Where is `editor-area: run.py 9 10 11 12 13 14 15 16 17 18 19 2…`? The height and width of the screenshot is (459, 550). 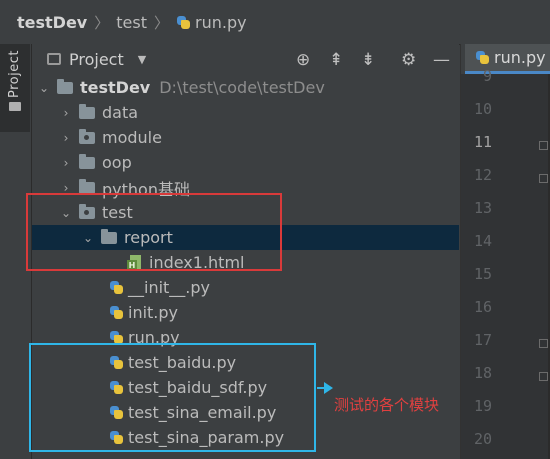
editor-area: run.py 9 10 11 12 13 14 15 16 17 18 19 2… is located at coordinates (505, 251).